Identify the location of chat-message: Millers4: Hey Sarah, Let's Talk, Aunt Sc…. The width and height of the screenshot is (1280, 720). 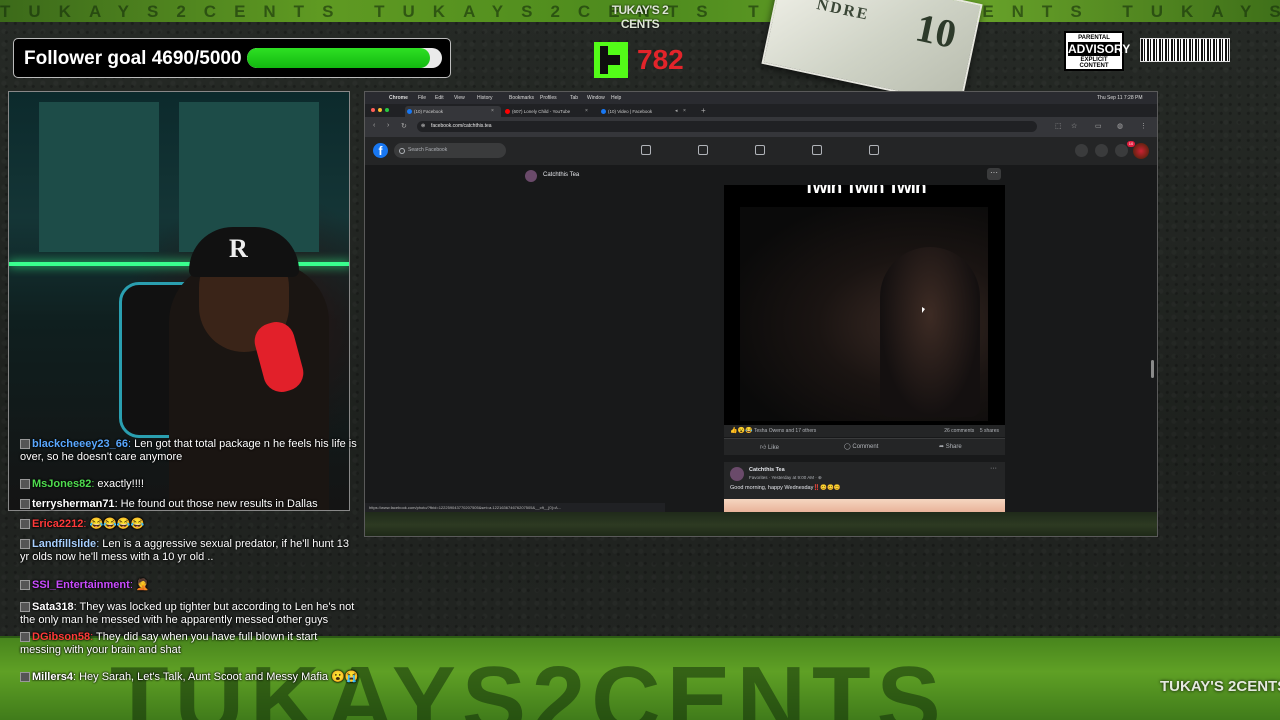
(190, 677).